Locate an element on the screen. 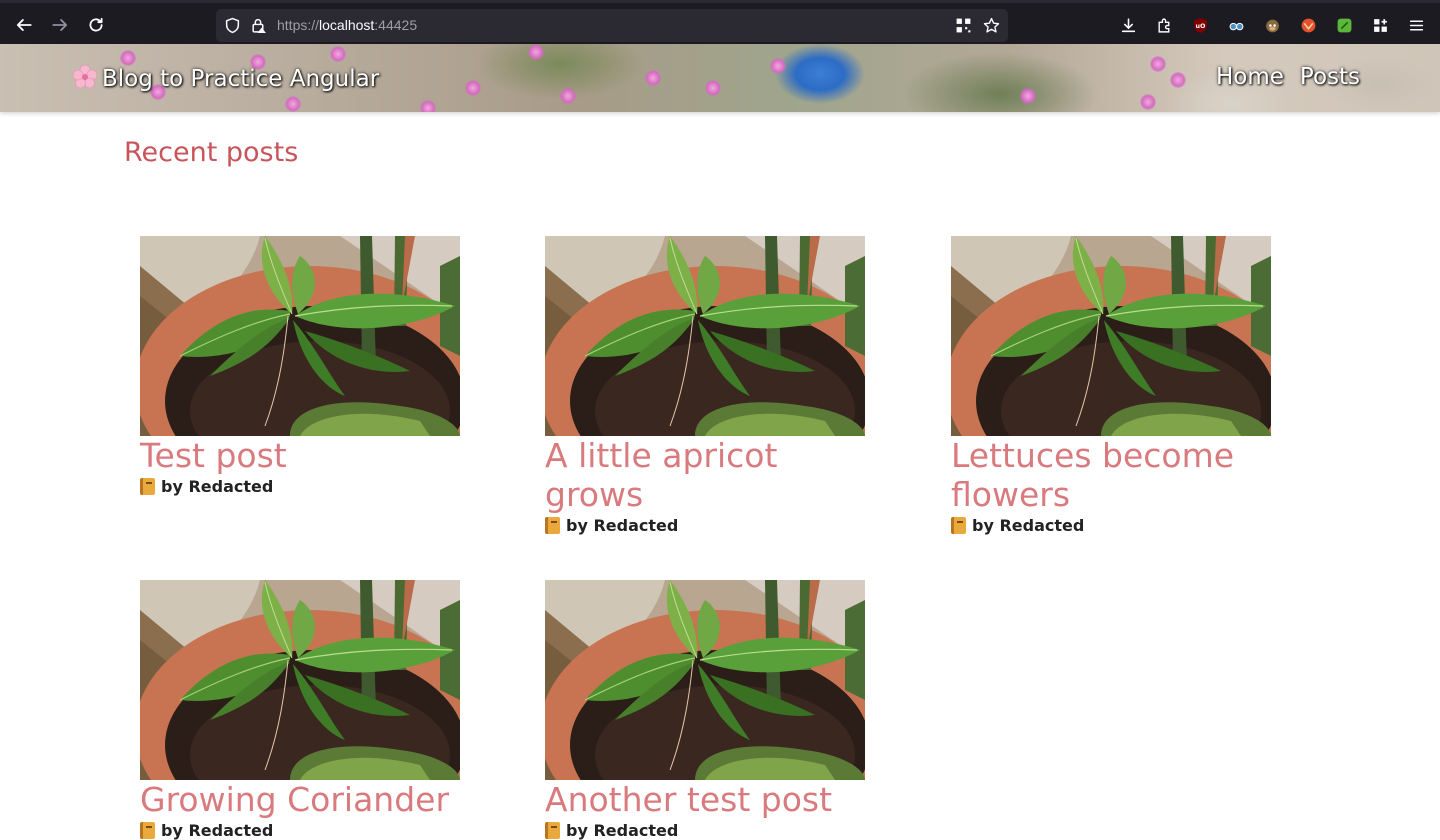 The width and height of the screenshot is (1440, 840). menu-button is located at coordinates (1416, 25).